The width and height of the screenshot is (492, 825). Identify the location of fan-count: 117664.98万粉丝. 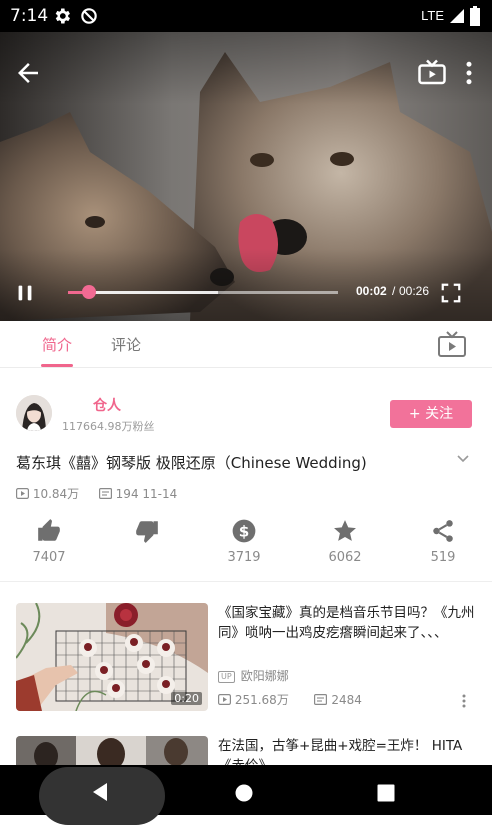
(108, 426).